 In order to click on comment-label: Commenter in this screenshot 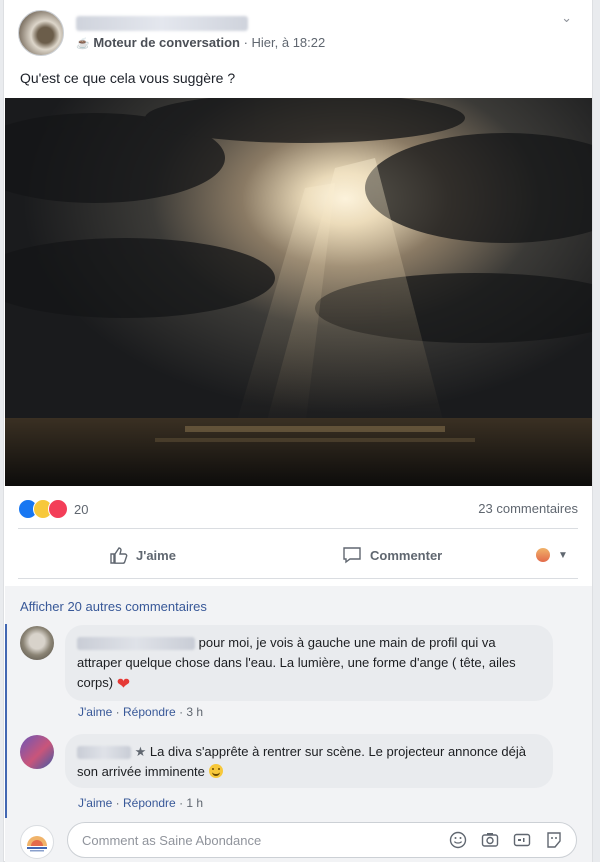, I will do `click(406, 555)`.